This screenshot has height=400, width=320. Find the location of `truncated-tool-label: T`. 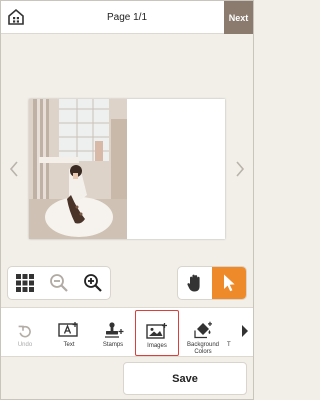

truncated-tool-label: T is located at coordinates (229, 345).